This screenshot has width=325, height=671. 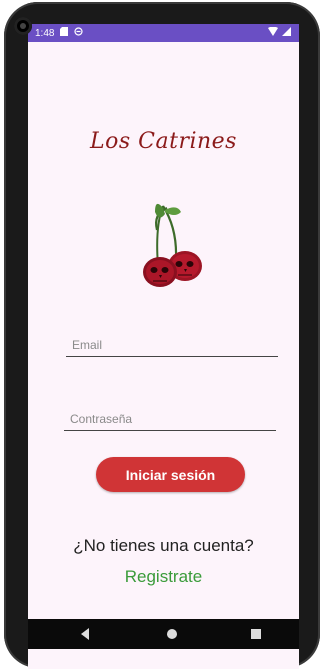 I want to click on status-right, so click(x=279, y=32).